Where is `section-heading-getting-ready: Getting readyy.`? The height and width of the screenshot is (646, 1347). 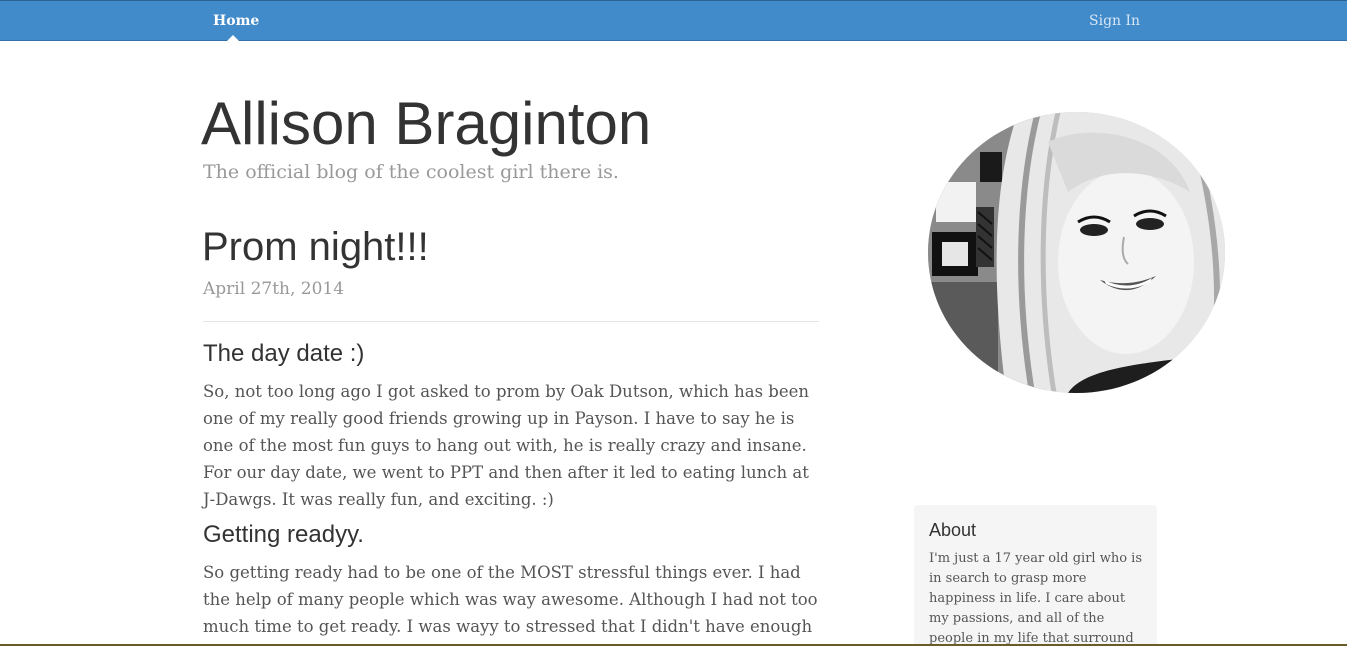
section-heading-getting-ready: Getting readyy. is located at coordinates (283, 534).